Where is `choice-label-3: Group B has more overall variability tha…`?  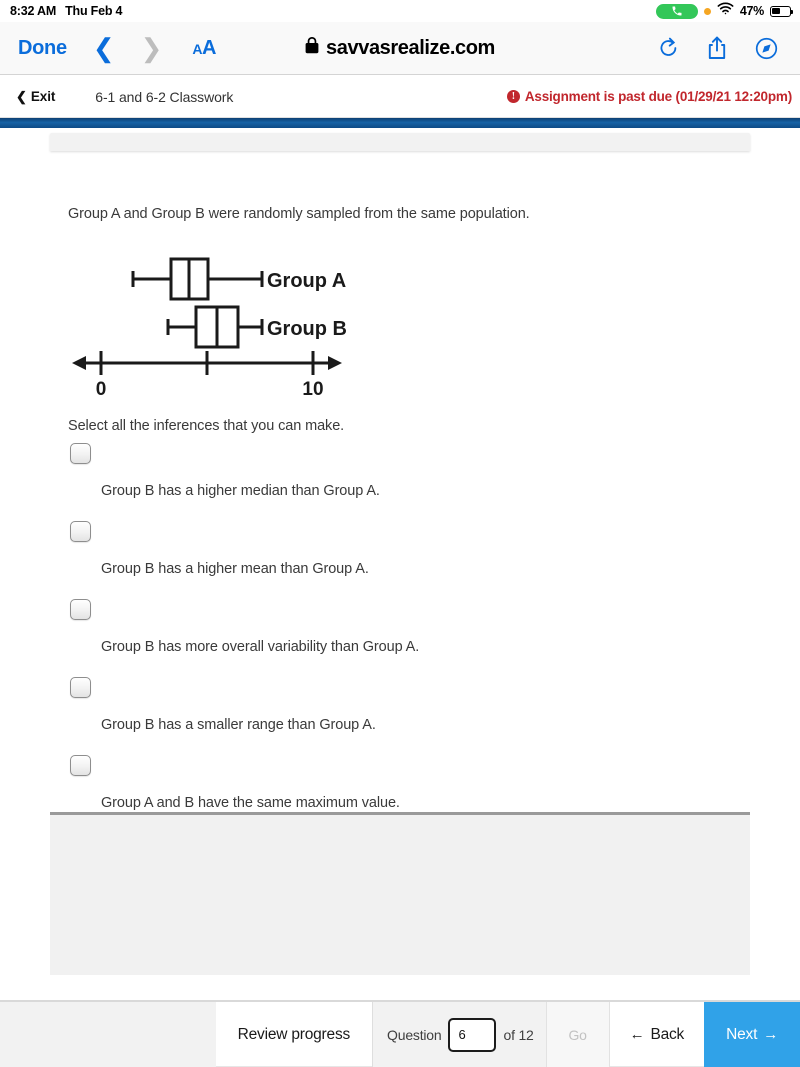
choice-label-3: Group B has more overall variability tha… is located at coordinates (260, 647).